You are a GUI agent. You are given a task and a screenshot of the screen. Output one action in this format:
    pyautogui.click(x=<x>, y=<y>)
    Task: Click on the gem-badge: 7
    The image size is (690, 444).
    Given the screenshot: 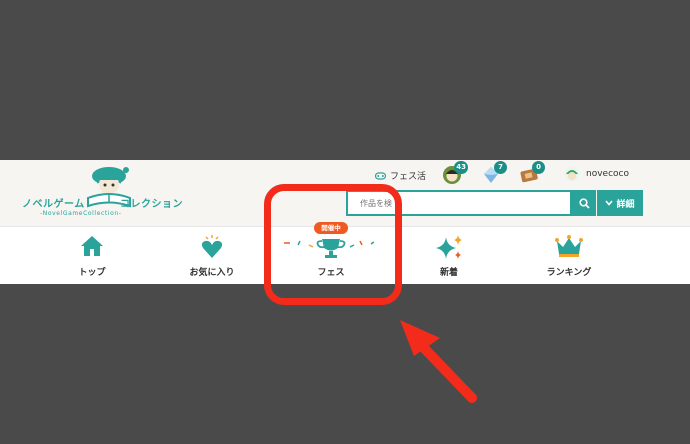 What is the action you would take?
    pyautogui.click(x=494, y=173)
    